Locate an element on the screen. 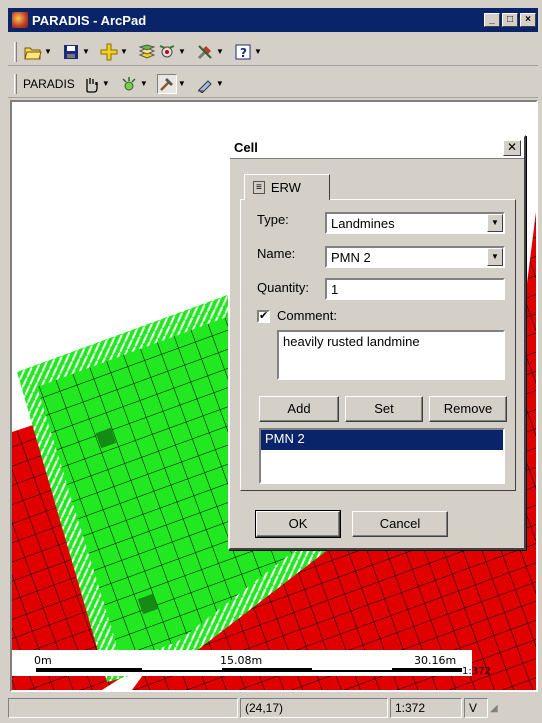 This screenshot has width=542, height=723. help-icon: ? is located at coordinates (243, 52).